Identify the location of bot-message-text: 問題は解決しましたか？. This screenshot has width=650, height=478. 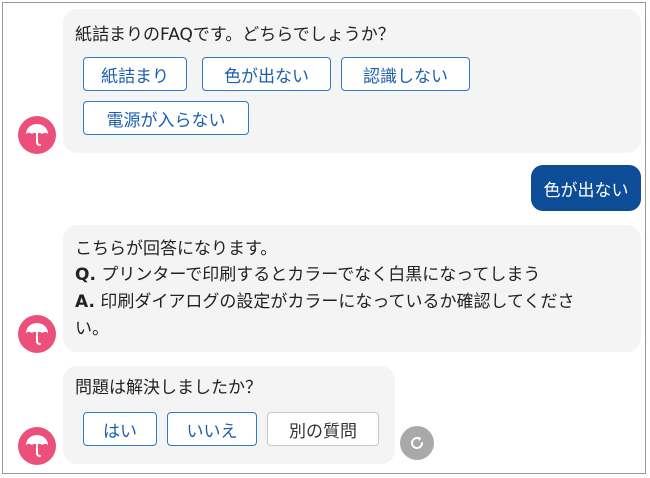
(168, 388).